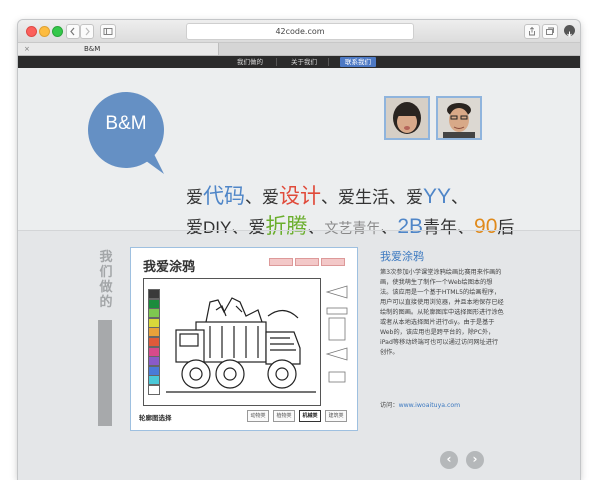  What do you see at coordinates (258, 416) in the screenshot?
I see `category-button-animals: 动物类` at bounding box center [258, 416].